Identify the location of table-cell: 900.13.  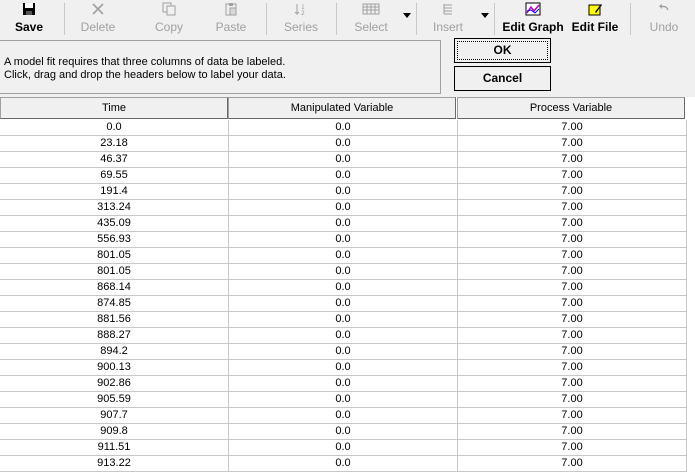
(114, 368).